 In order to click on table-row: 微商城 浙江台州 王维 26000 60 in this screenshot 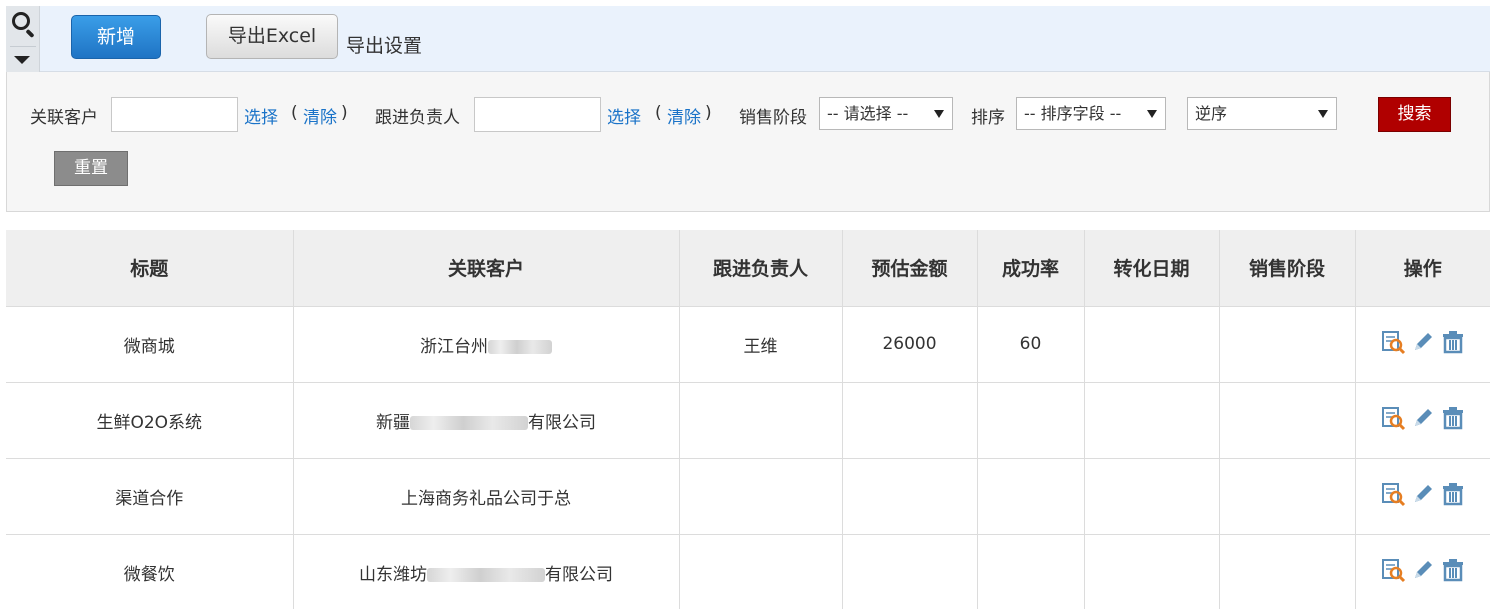, I will do `click(748, 344)`.